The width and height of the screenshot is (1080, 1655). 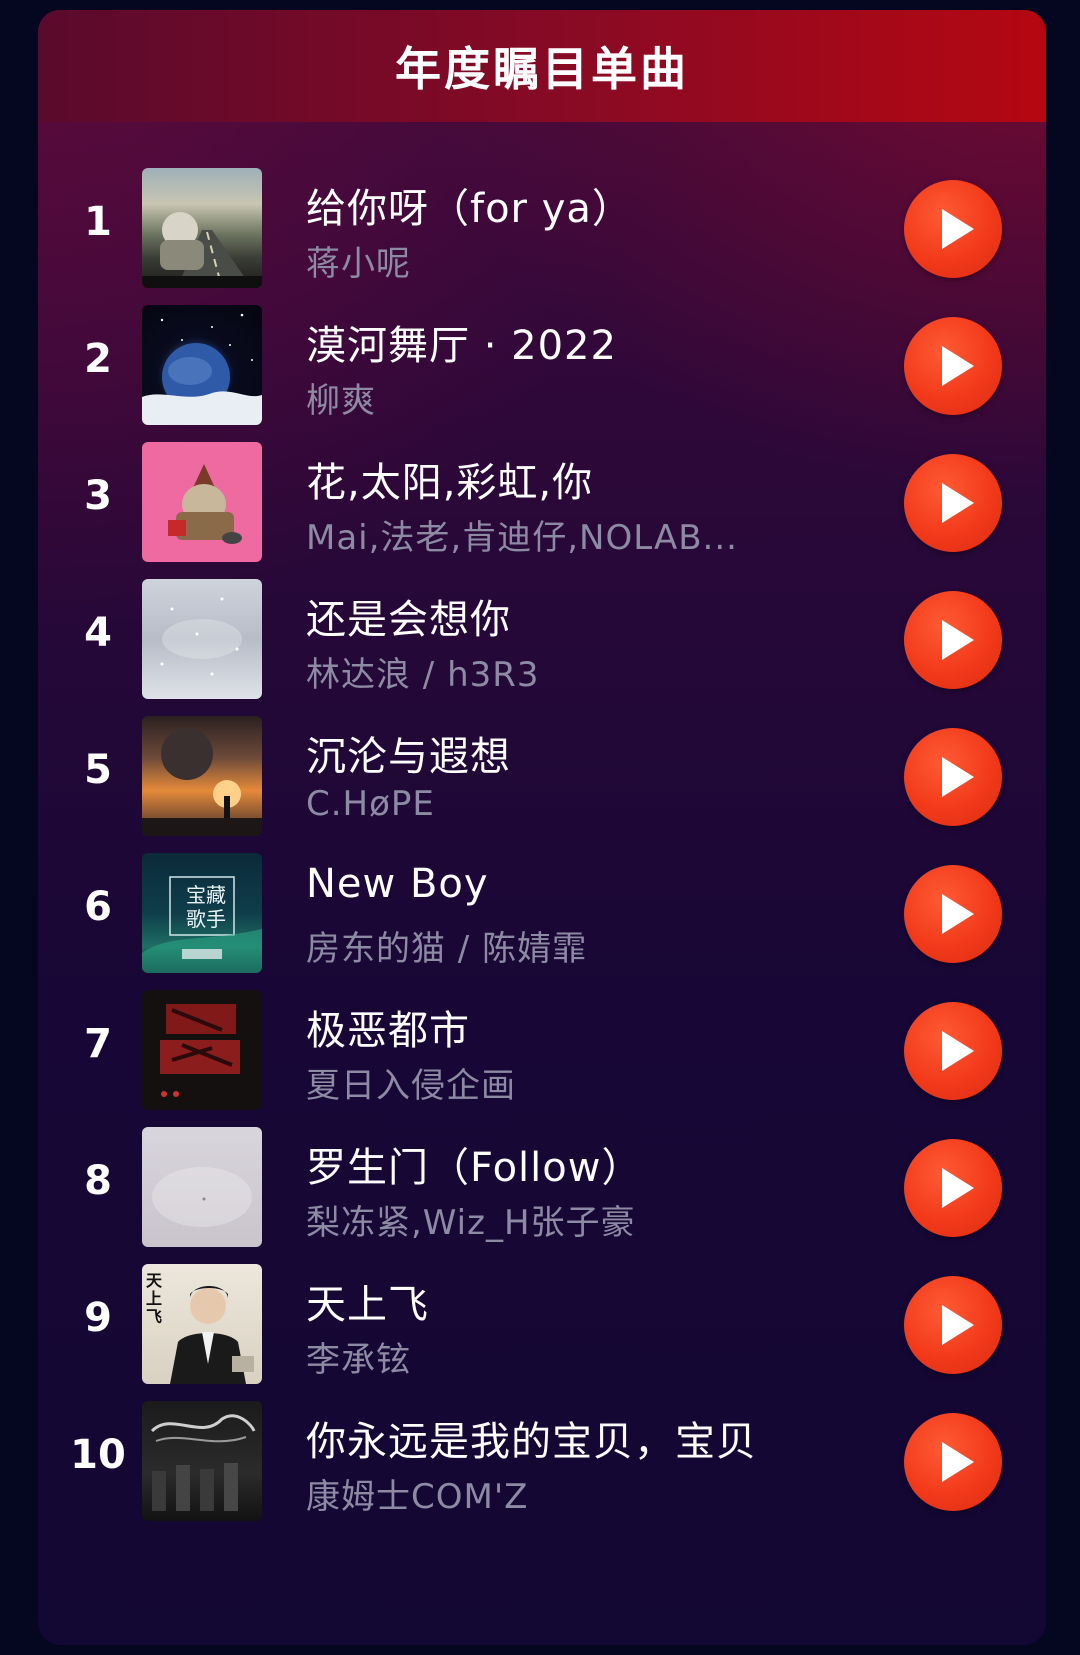 I want to click on album-cover: 天 上 飞, so click(x=202, y=1324).